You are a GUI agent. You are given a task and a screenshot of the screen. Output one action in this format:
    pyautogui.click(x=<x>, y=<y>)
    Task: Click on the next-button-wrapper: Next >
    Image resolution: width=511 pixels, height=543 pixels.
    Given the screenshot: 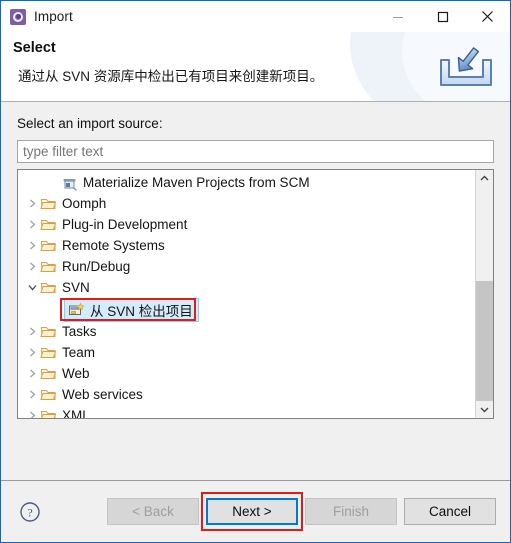 What is the action you would take?
    pyautogui.click(x=252, y=511)
    